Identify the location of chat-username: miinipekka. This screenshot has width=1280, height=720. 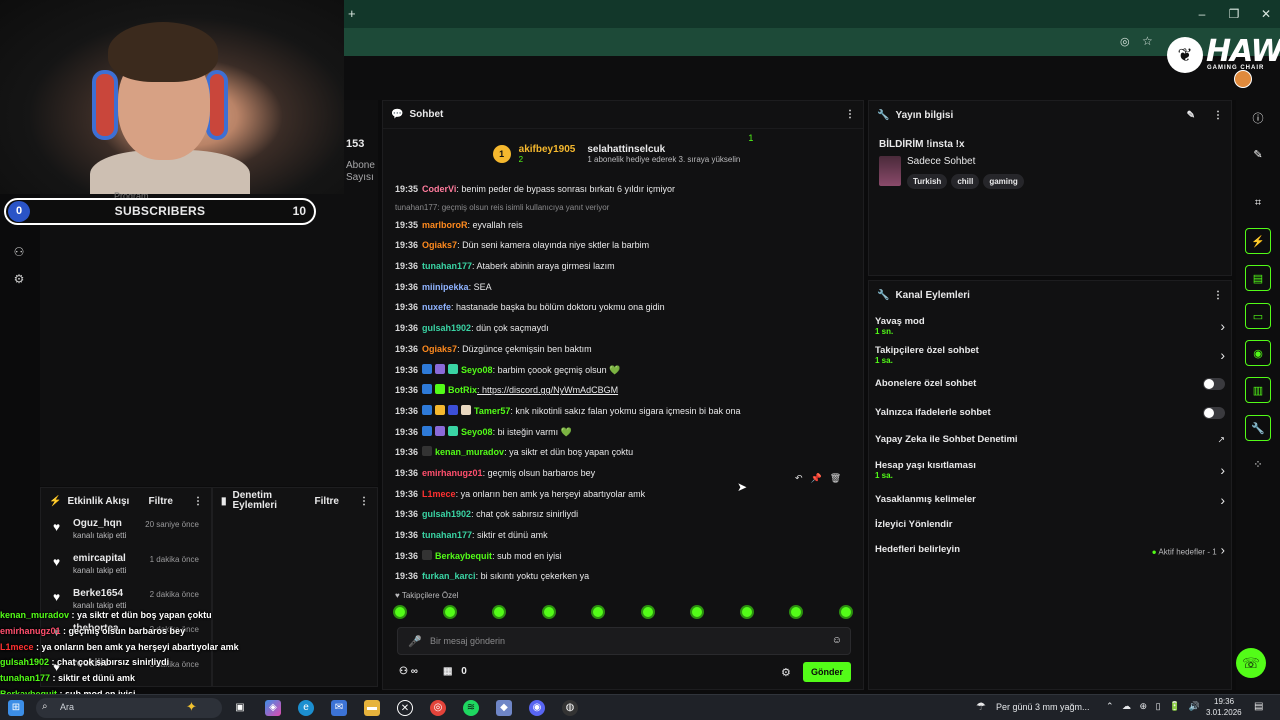
(445, 287).